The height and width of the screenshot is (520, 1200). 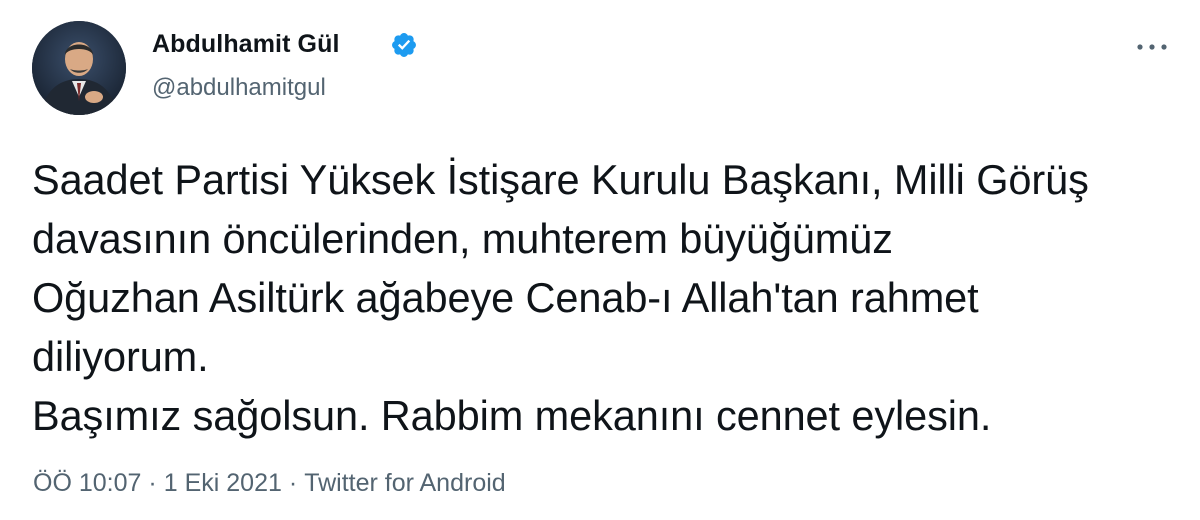 What do you see at coordinates (87, 483) in the screenshot?
I see `tweet-time-link: ÖÖ 10:07` at bounding box center [87, 483].